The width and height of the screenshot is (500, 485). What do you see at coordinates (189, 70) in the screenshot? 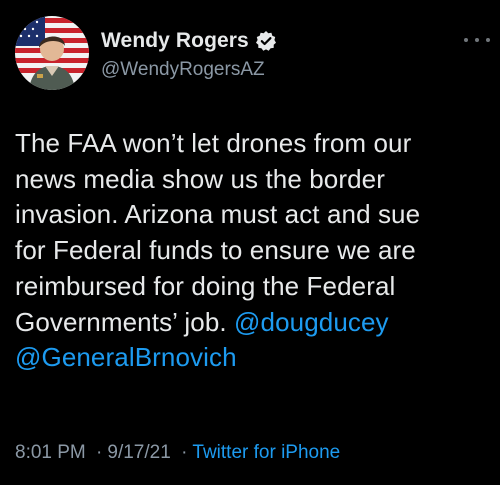
I see `author-handle: @WendyRogersAZ` at bounding box center [189, 70].